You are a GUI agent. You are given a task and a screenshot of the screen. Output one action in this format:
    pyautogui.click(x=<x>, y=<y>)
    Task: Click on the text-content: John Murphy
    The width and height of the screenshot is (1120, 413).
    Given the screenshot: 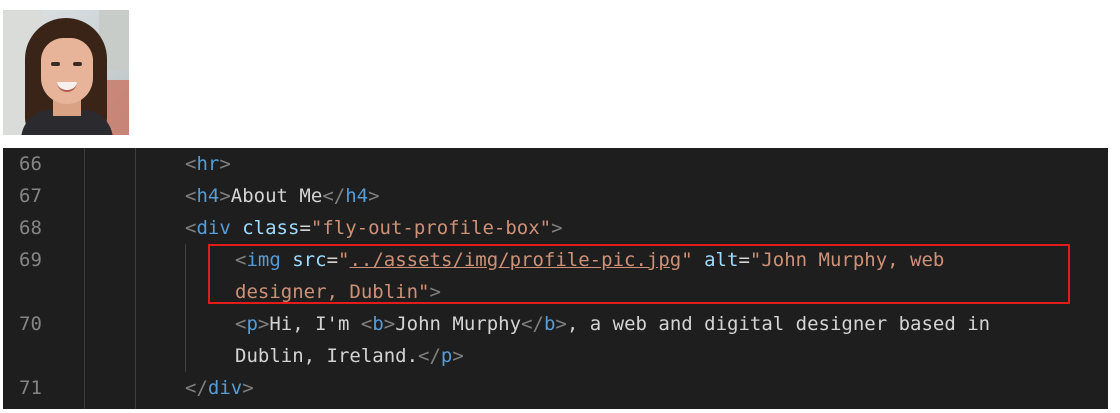 What is the action you would take?
    pyautogui.click(x=458, y=324)
    